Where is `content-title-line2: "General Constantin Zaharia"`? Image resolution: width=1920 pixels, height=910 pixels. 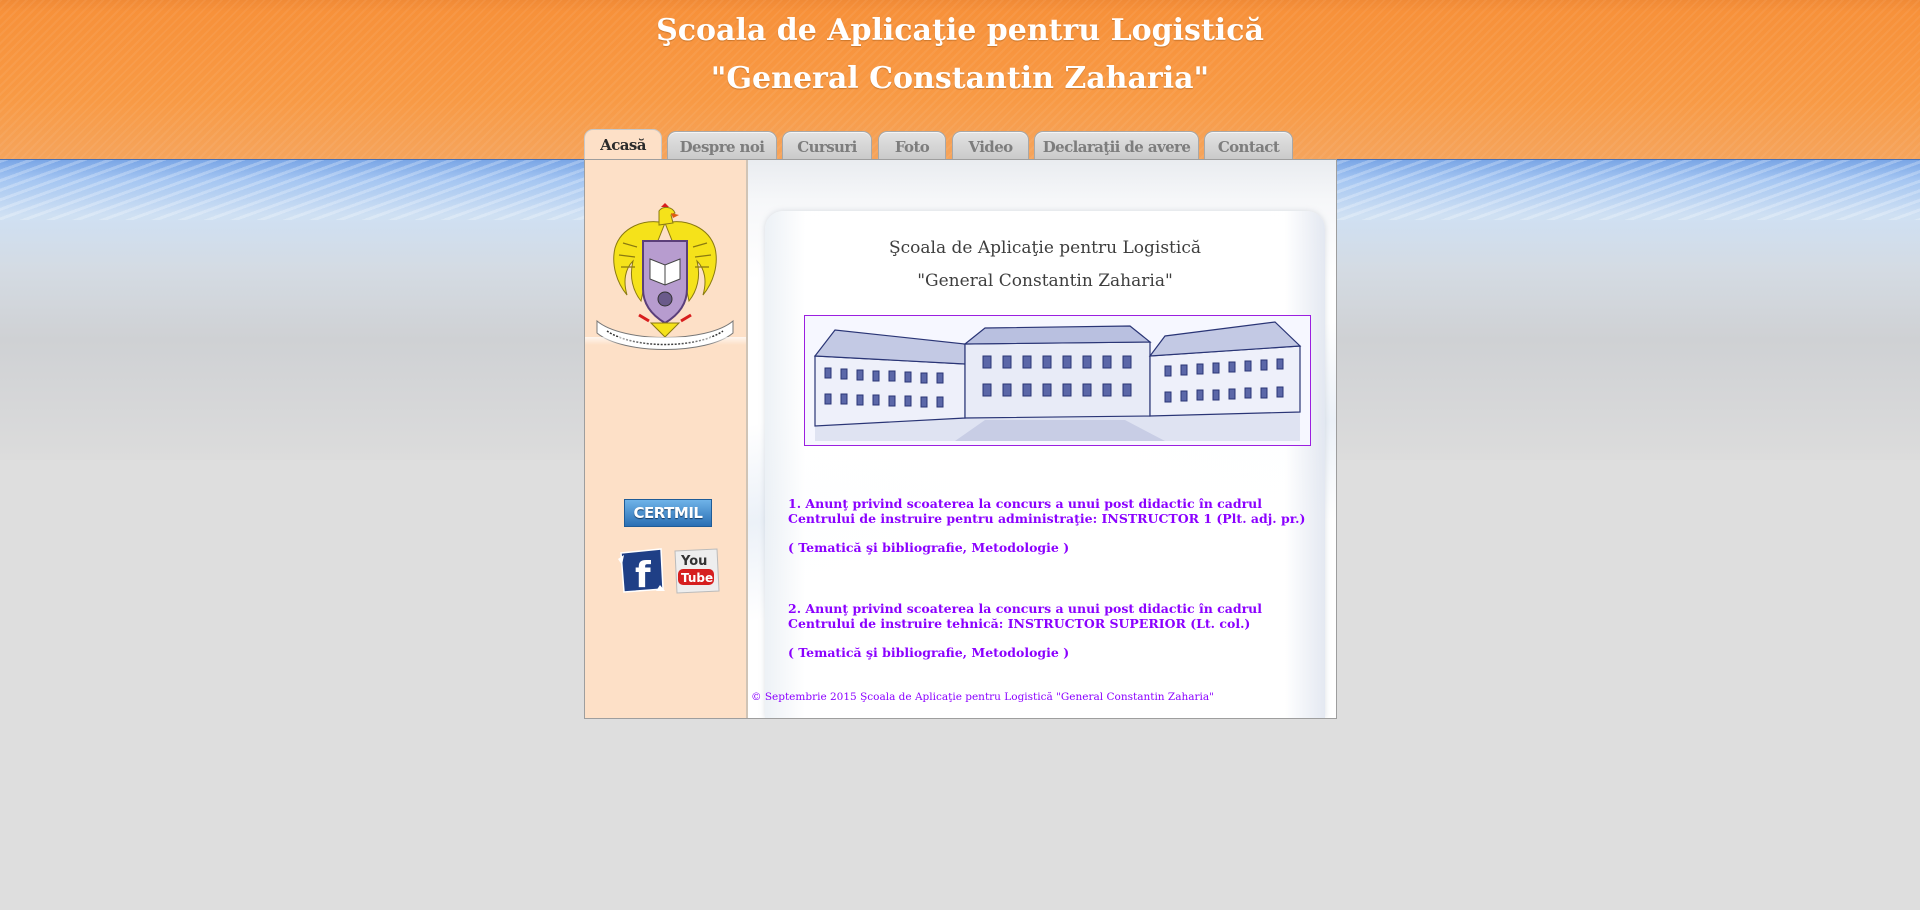 content-title-line2: "General Constantin Zaharia" is located at coordinates (1045, 281).